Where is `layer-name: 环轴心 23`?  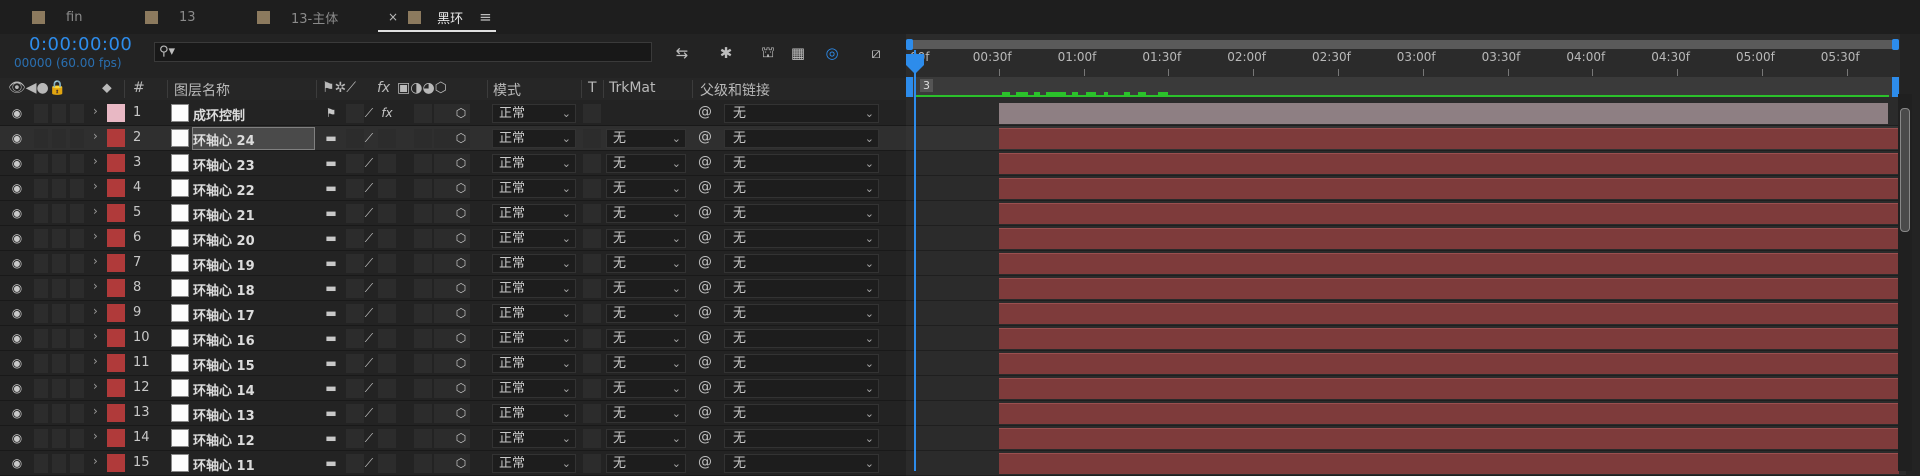 layer-name: 环轴心 23 is located at coordinates (224, 164).